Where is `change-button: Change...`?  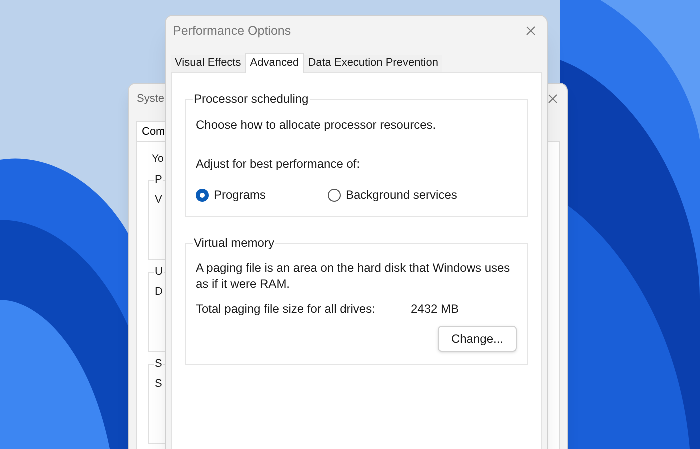 change-button: Change... is located at coordinates (477, 339).